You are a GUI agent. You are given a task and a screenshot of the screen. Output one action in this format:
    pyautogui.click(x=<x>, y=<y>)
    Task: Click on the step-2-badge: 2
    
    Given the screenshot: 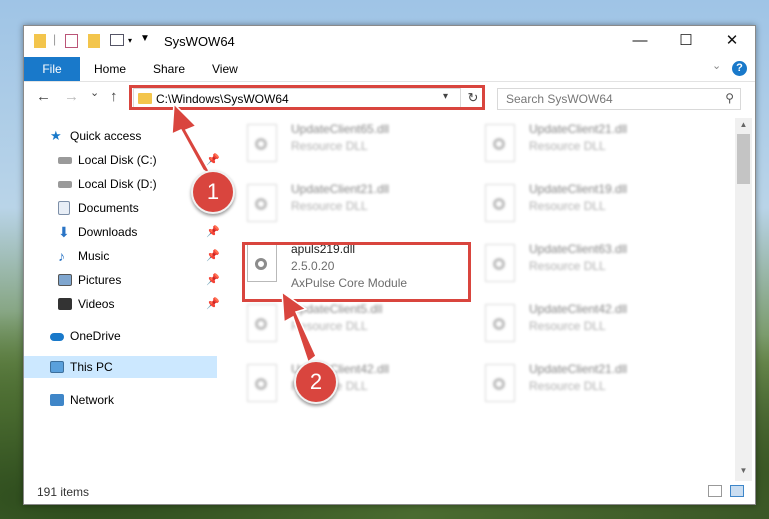 What is the action you would take?
    pyautogui.click(x=316, y=382)
    